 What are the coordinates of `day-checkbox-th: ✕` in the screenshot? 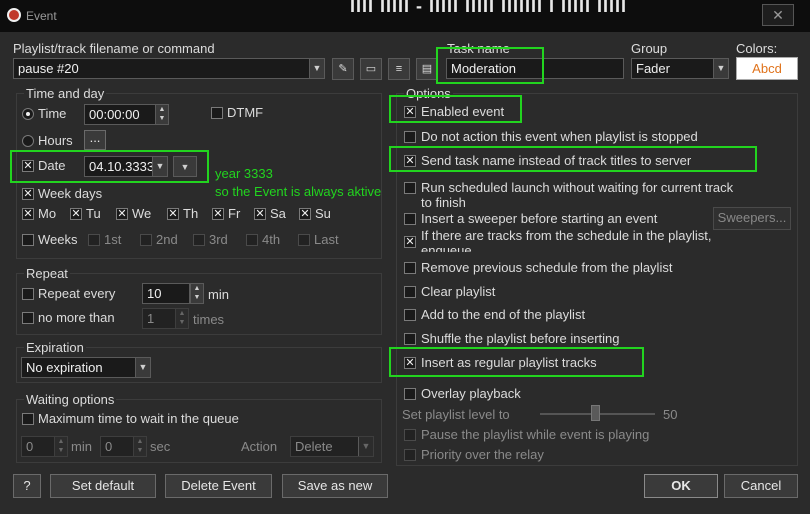 It's located at (173, 214).